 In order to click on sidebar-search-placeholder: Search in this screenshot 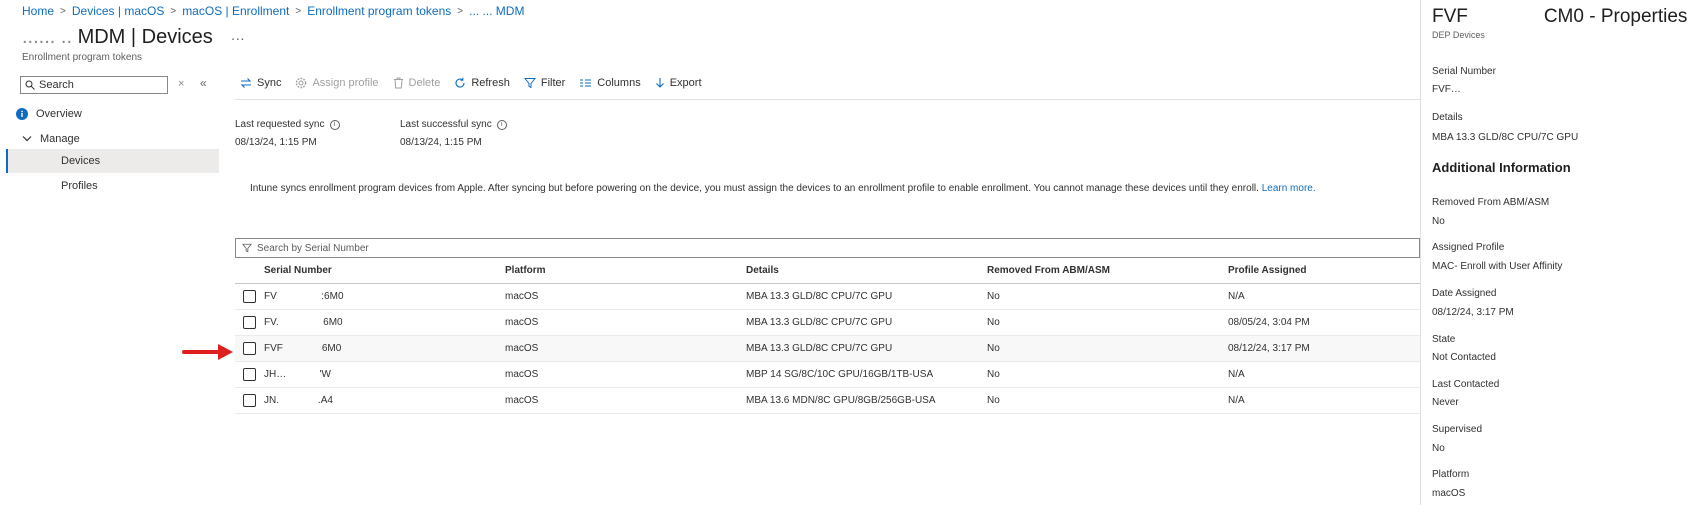, I will do `click(56, 85)`.